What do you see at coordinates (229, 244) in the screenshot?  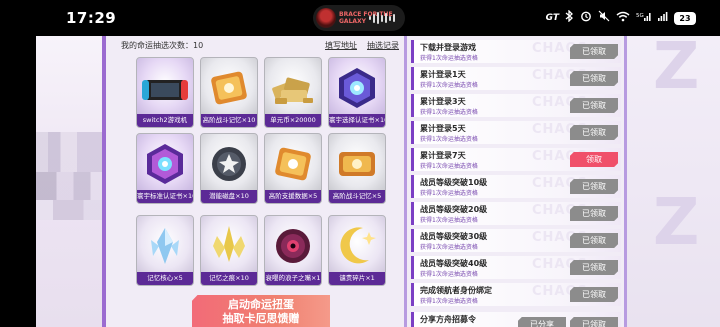 I see `memory-trace-icon` at bounding box center [229, 244].